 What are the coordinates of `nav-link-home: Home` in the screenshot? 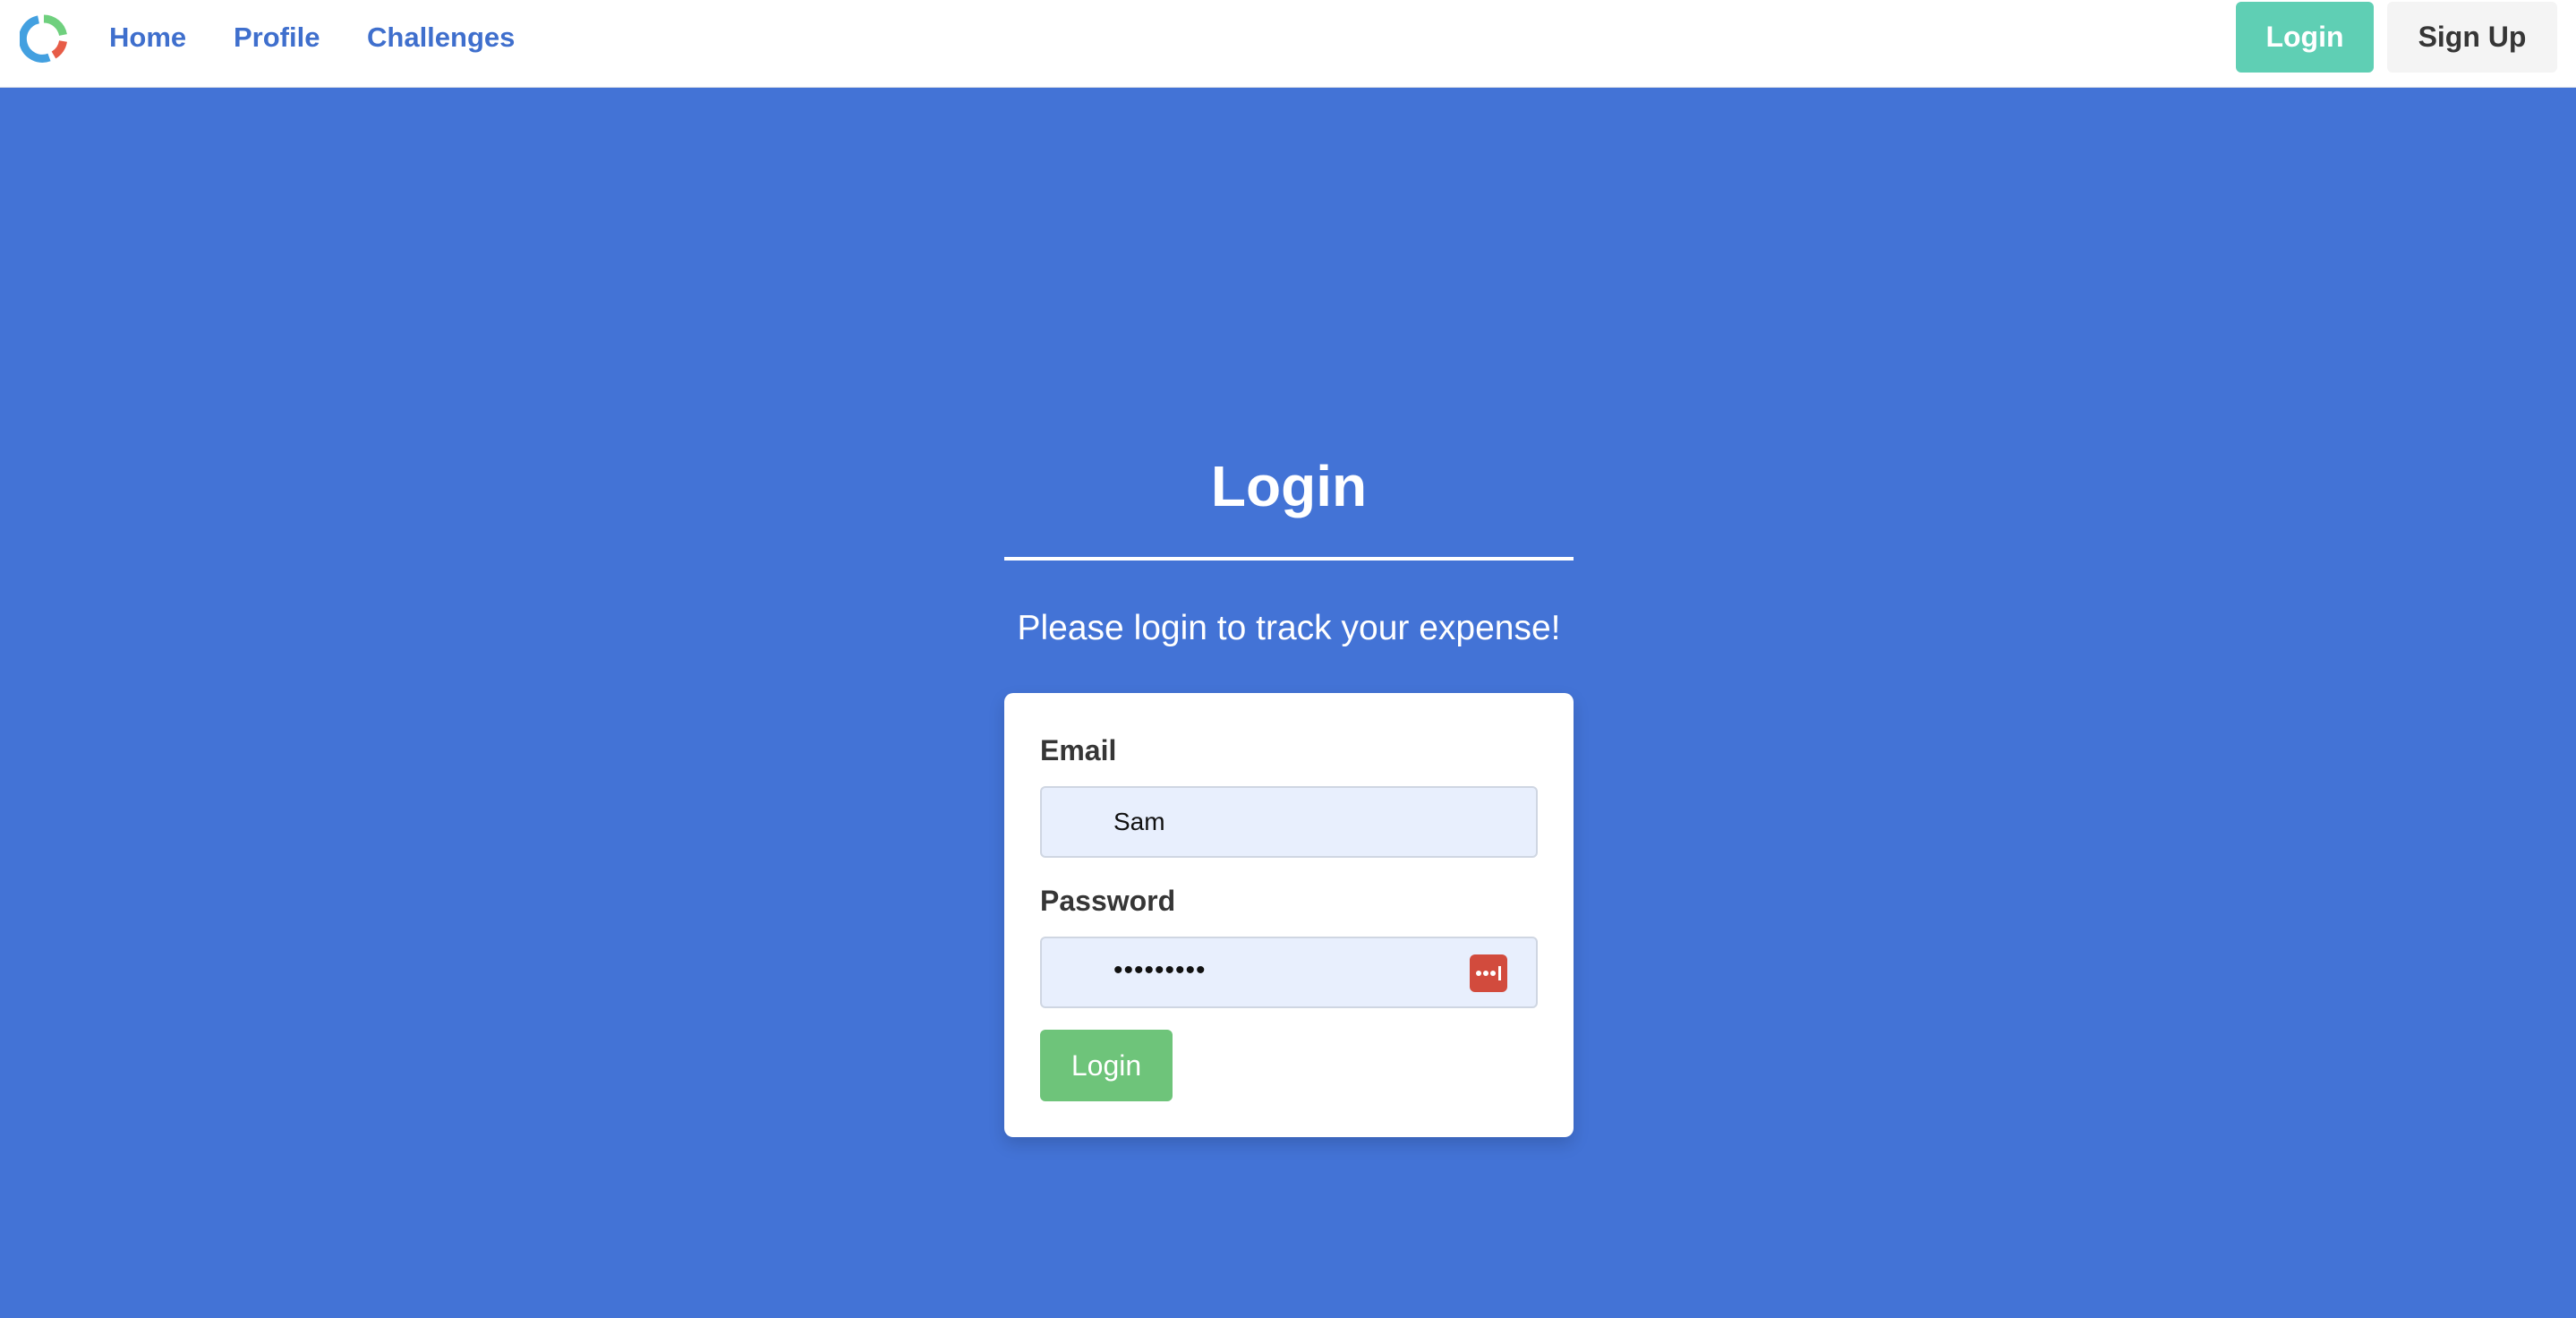 It's located at (147, 38).